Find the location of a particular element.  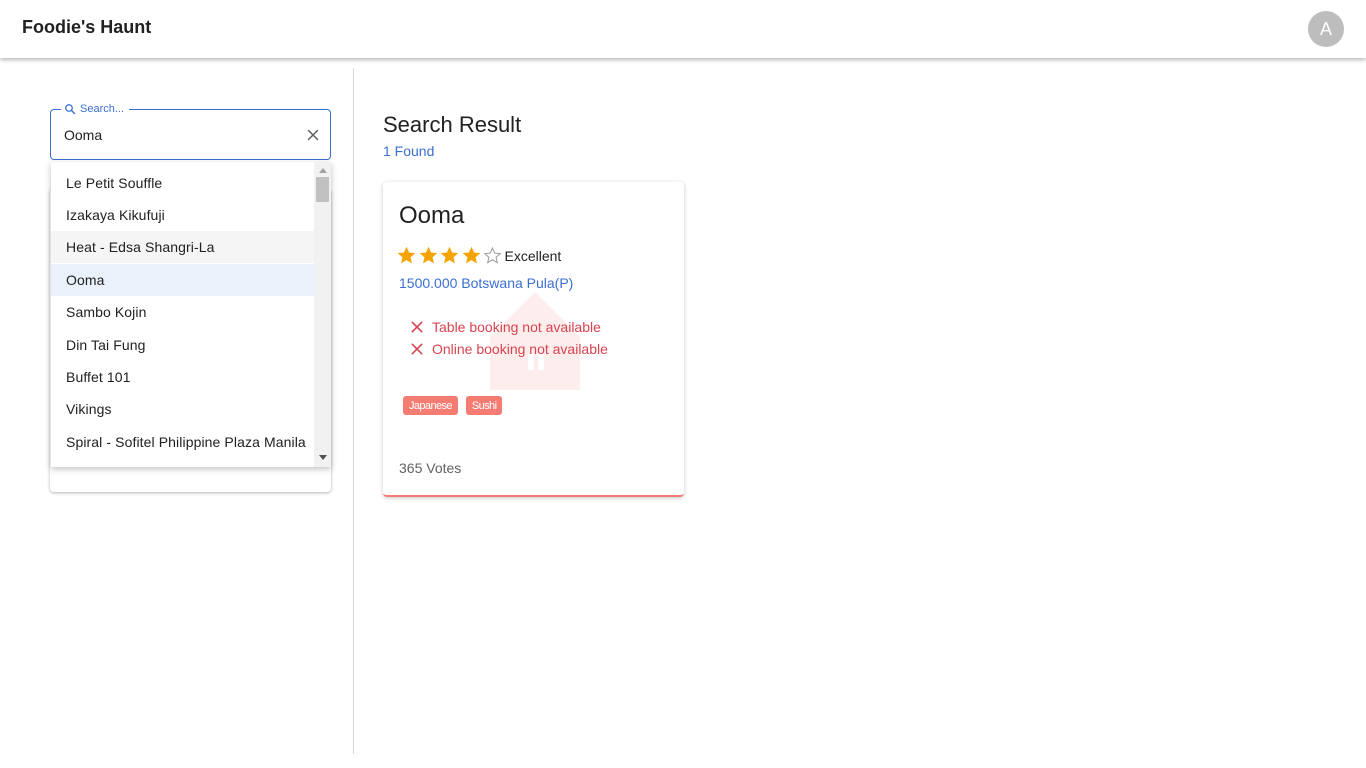

scrollbar-thumb is located at coordinates (322, 189).